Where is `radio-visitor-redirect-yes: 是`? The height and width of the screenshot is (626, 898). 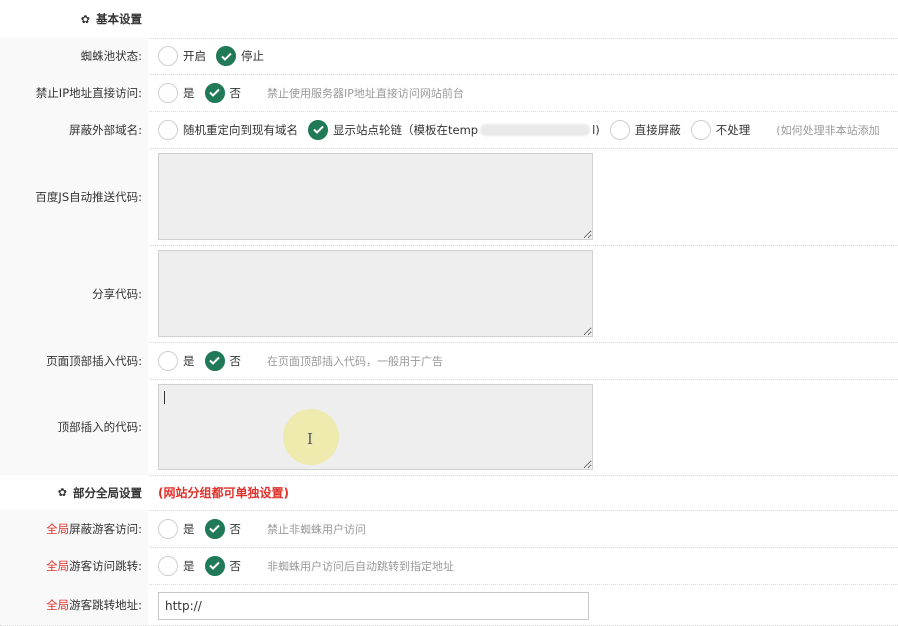 radio-visitor-redirect-yes: 是 is located at coordinates (176, 565).